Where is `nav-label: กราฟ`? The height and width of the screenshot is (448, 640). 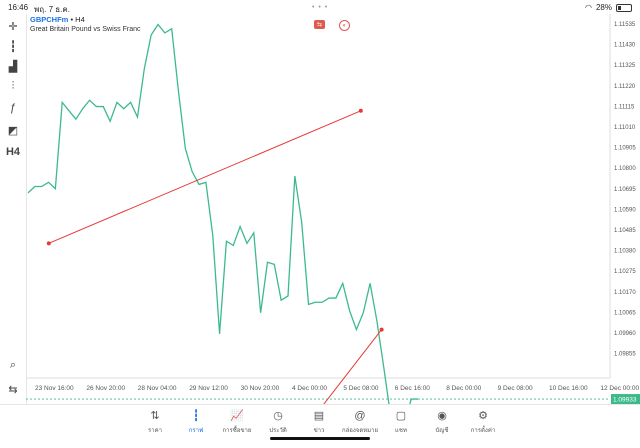 nav-label: กราฟ is located at coordinates (196, 431).